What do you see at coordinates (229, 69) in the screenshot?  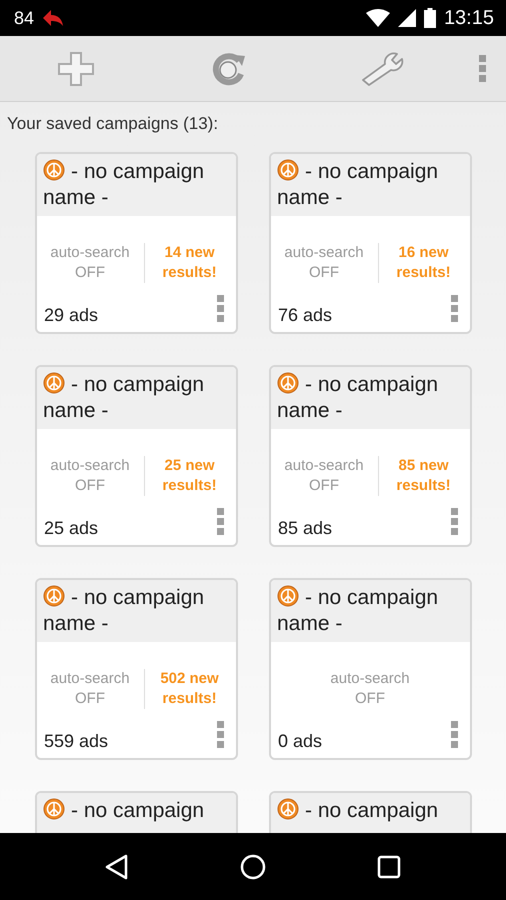 I see `refresh-icon` at bounding box center [229, 69].